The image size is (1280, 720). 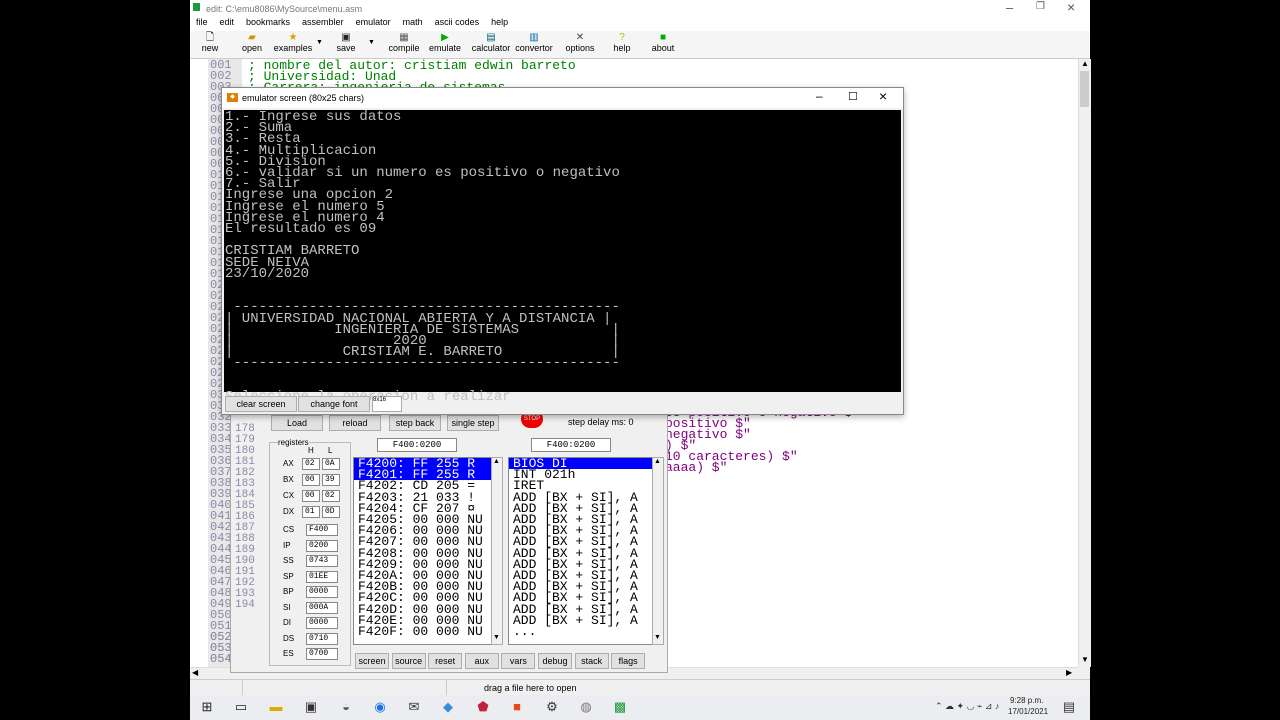 What do you see at coordinates (242, 688) in the screenshot?
I see `status-divider` at bounding box center [242, 688].